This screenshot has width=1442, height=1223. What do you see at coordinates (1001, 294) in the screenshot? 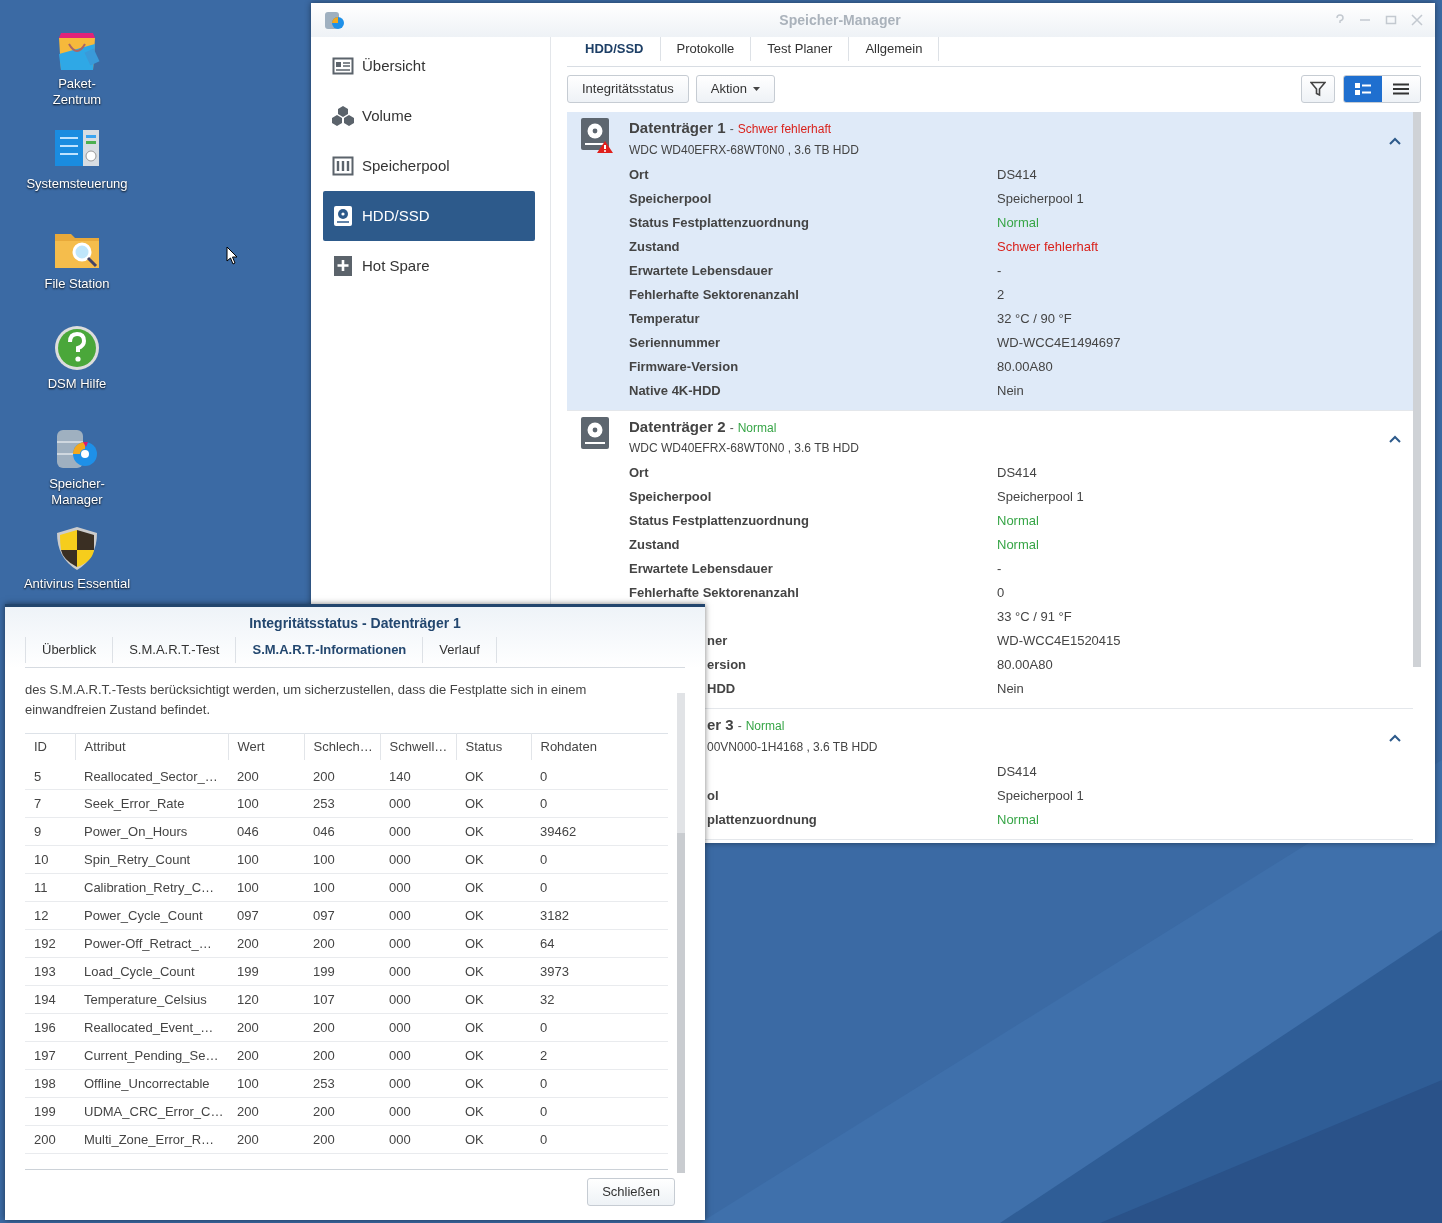
I see `detail-value: 2` at bounding box center [1001, 294].